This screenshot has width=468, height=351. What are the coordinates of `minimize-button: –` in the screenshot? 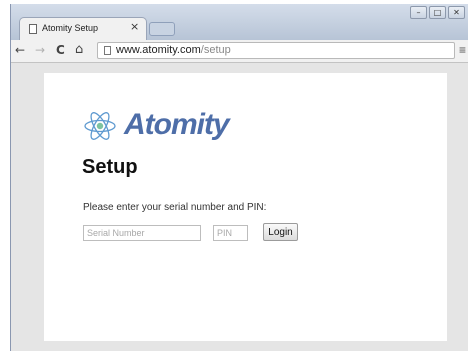 It's located at (418, 12).